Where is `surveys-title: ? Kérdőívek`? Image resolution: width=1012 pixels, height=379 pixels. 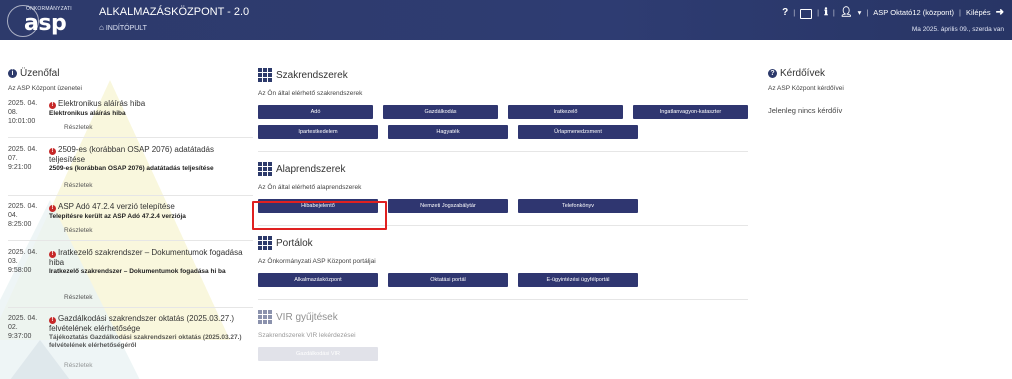
surveys-title: ? Kérdőívek is located at coordinates (883, 73).